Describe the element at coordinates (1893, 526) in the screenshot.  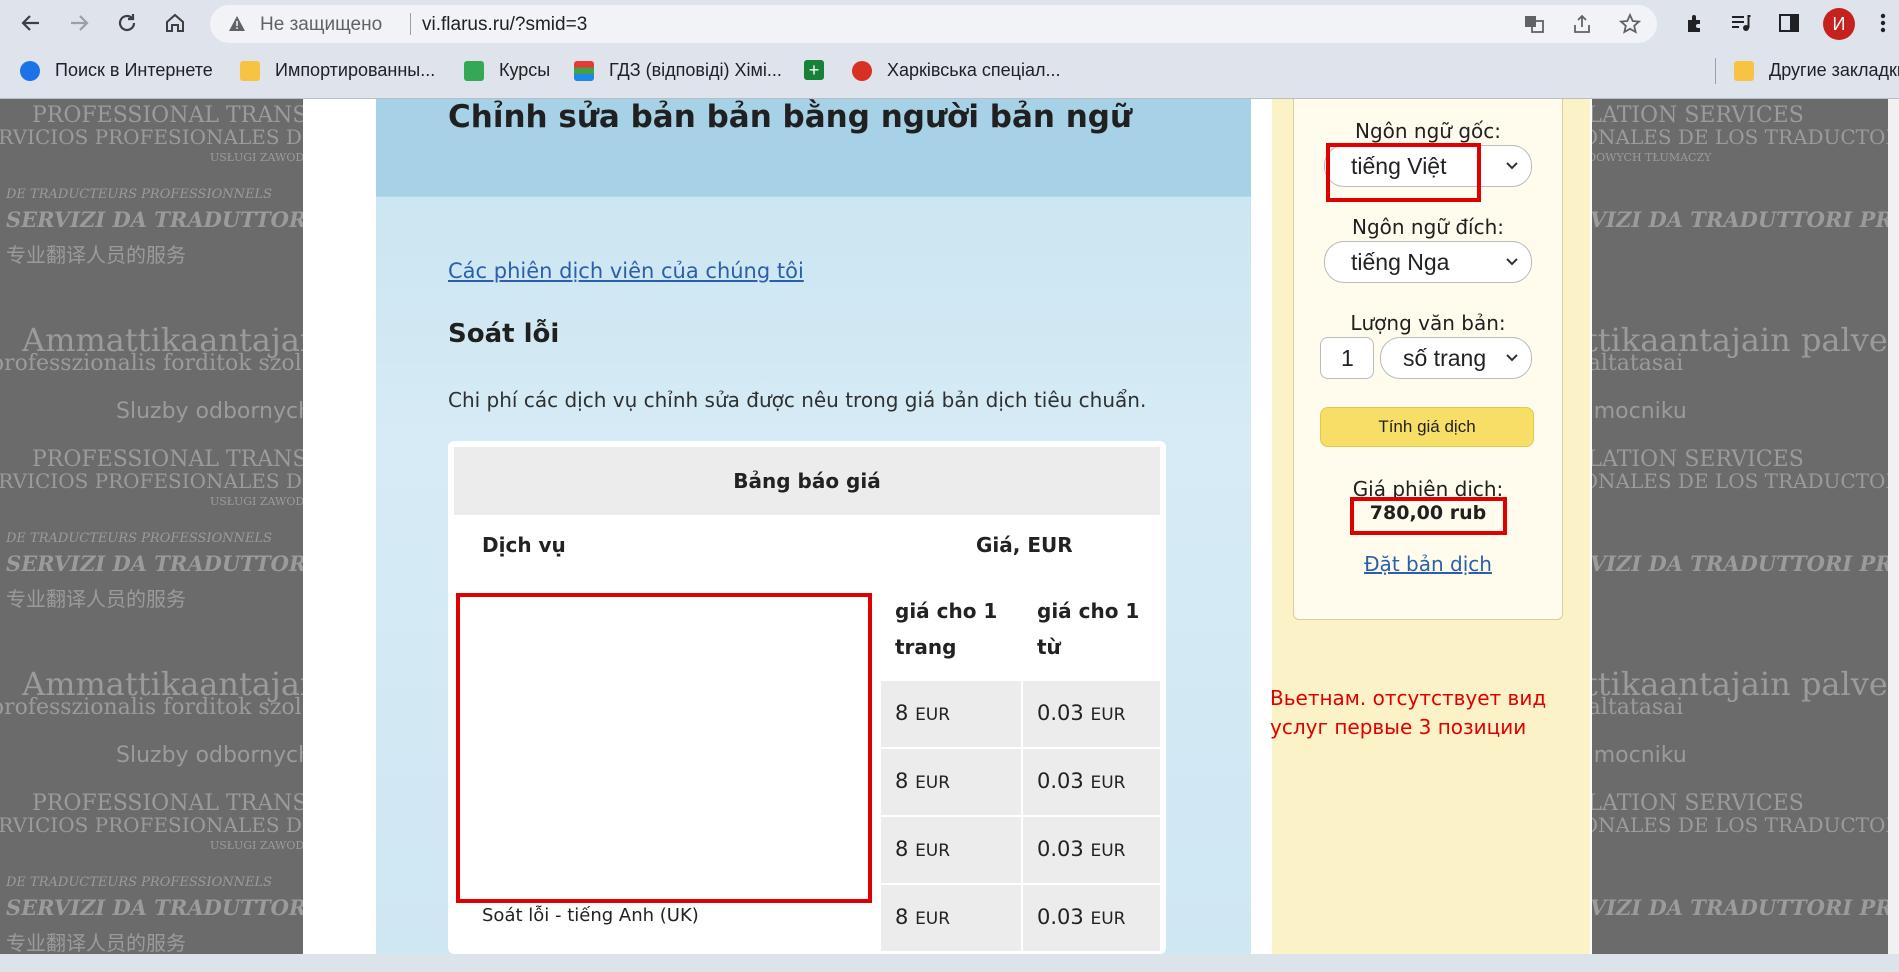
I see `scrollbar` at that location.